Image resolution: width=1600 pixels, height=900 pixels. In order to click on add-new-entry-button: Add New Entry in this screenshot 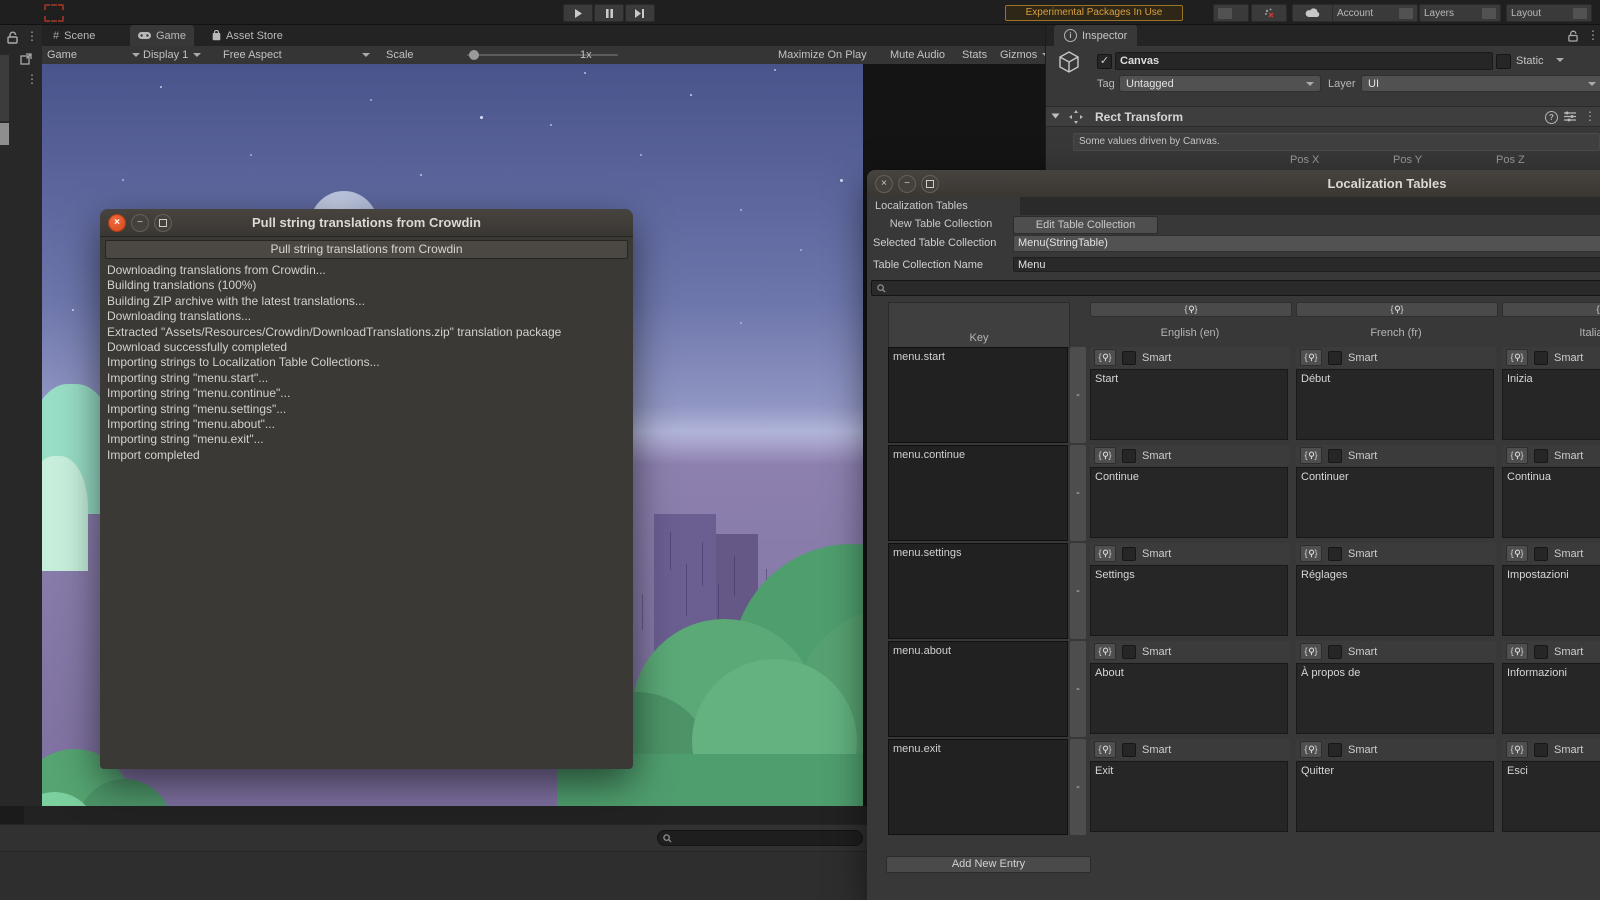, I will do `click(988, 864)`.